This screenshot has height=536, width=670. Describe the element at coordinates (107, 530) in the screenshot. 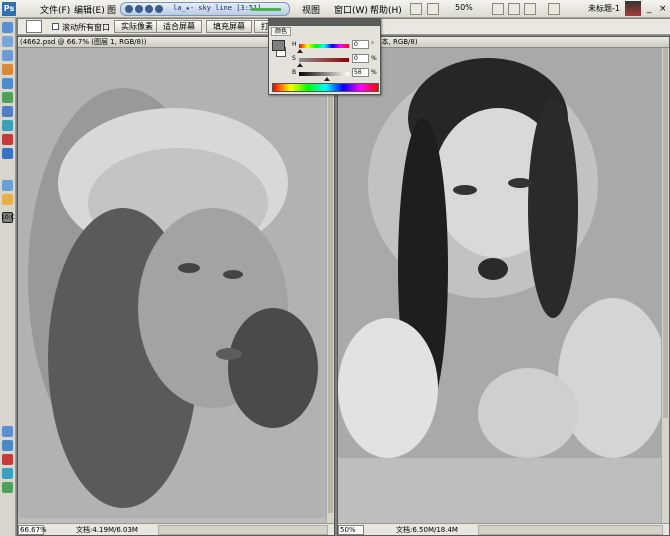

I see `left-doc-size: 文档:4.19M/6.03M` at that location.